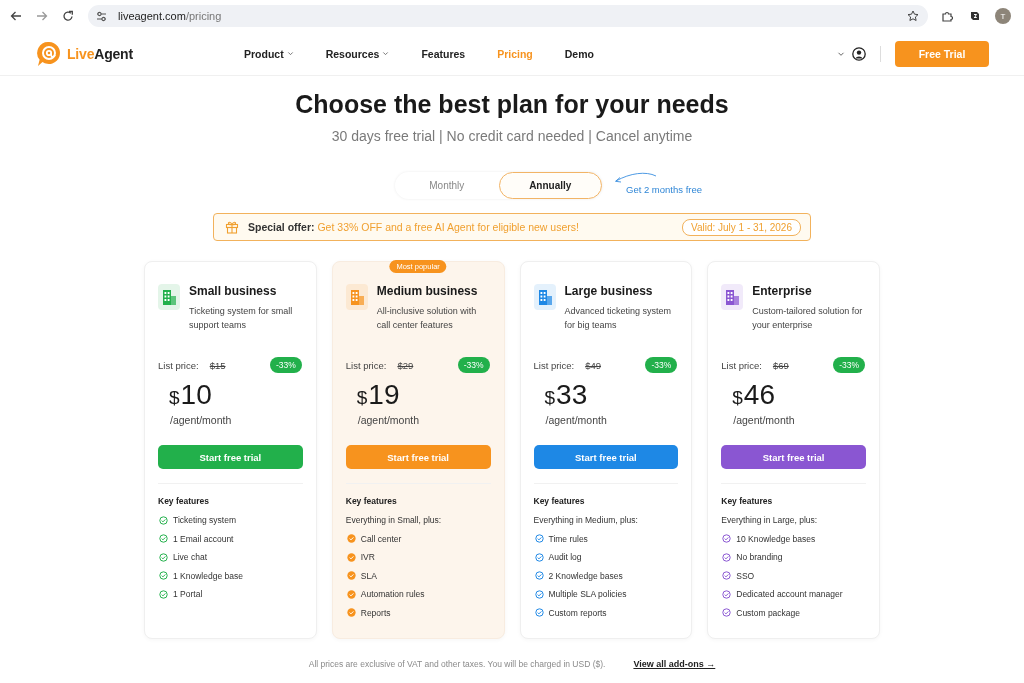  What do you see at coordinates (665, 189) in the screenshot?
I see `discount-note: Get 2 months free` at bounding box center [665, 189].